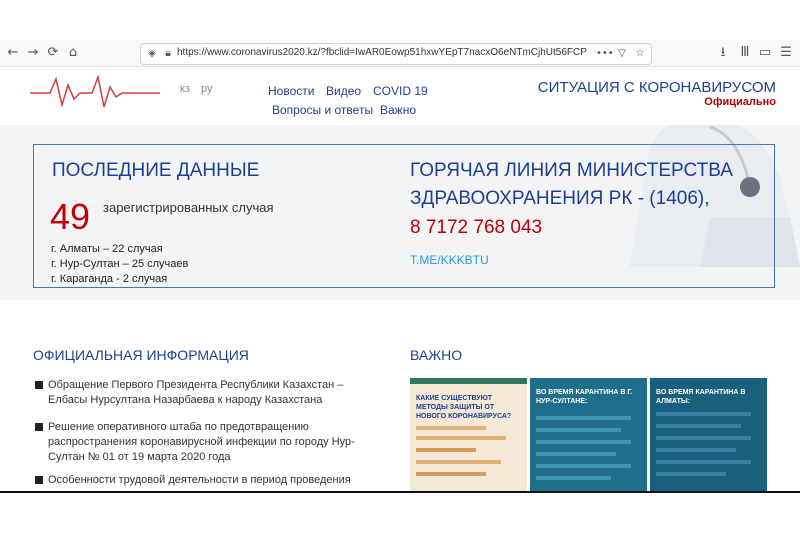  I want to click on site-subtitle: Официально, so click(740, 102).